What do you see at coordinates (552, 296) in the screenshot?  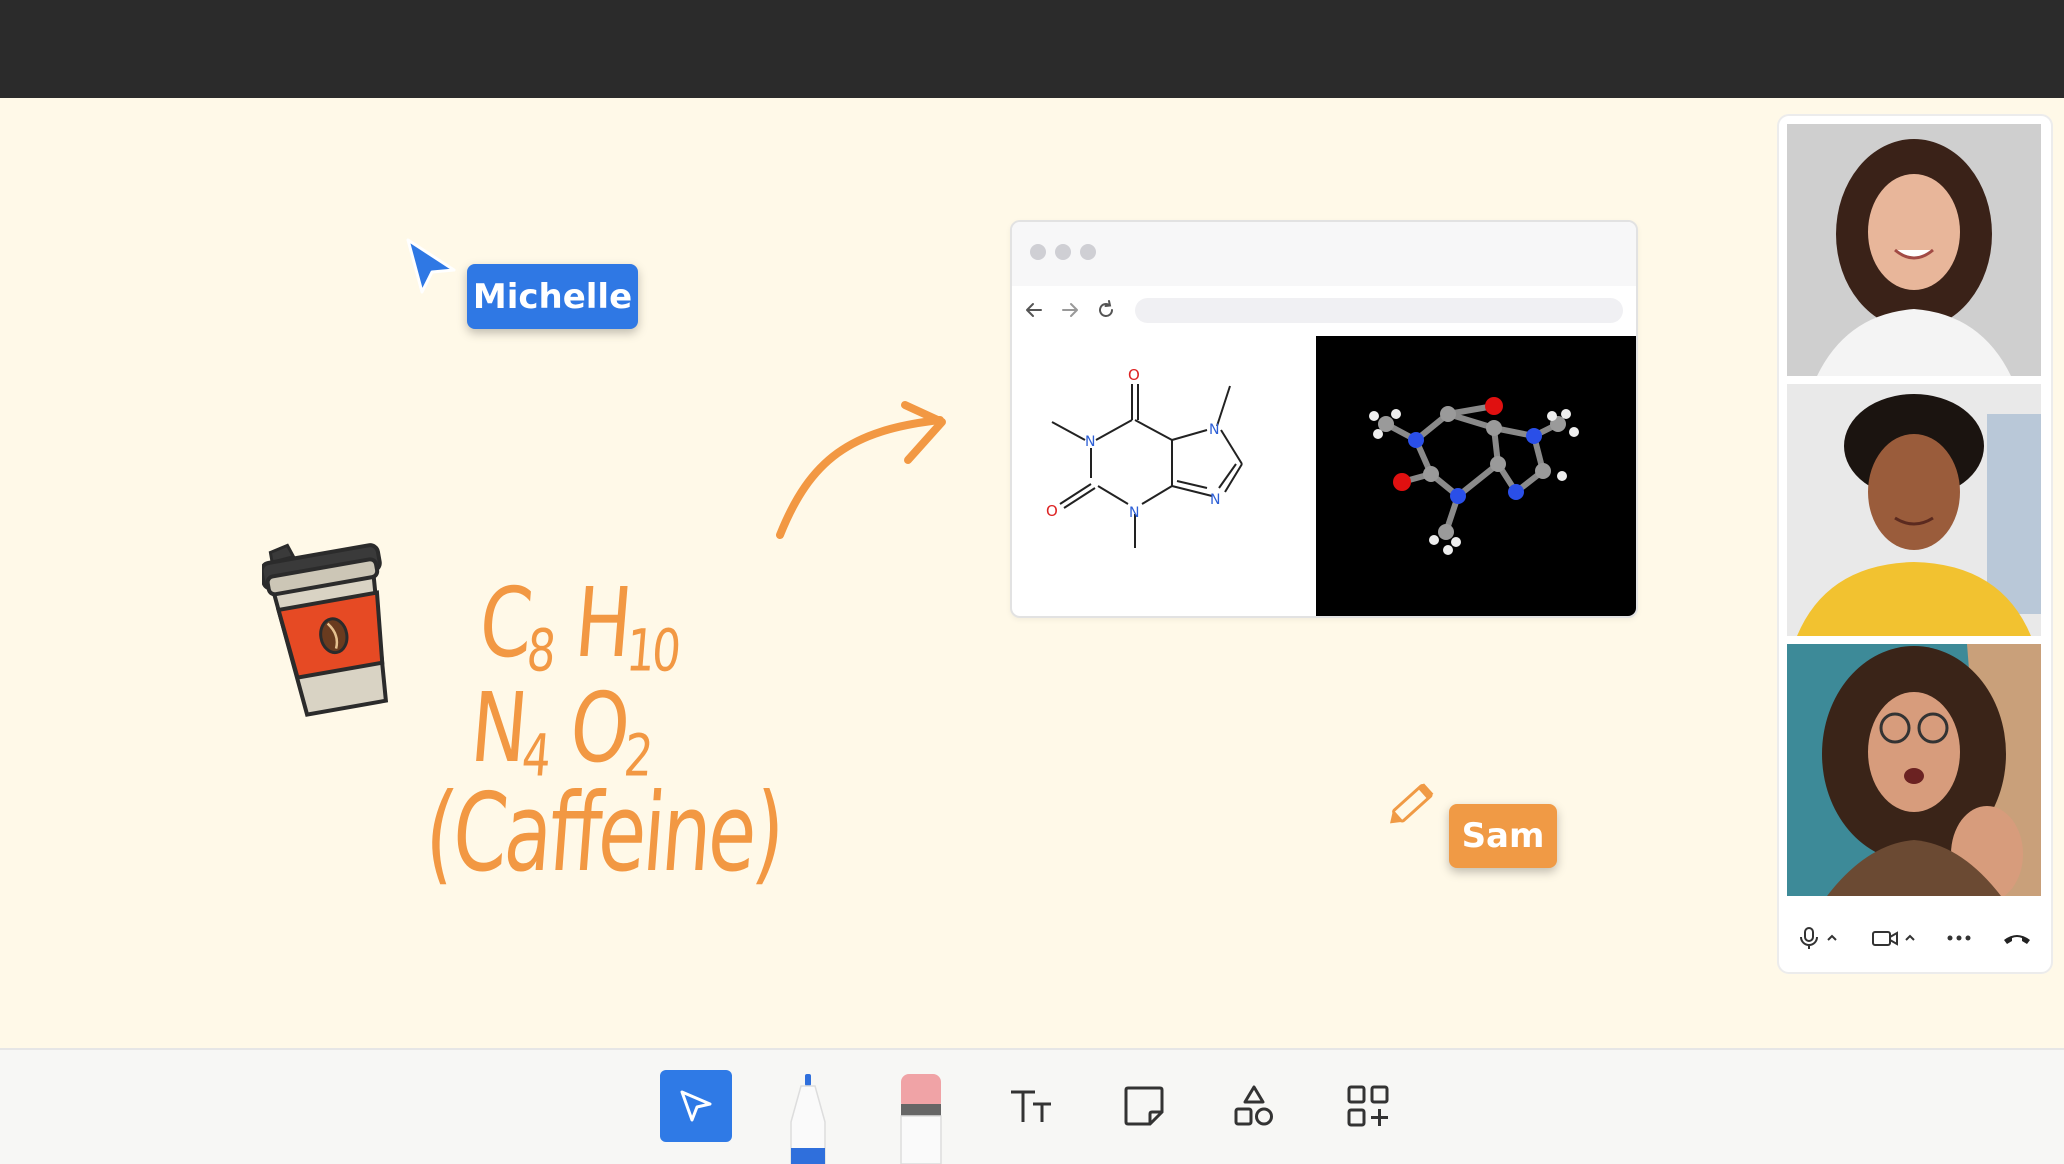 I see `collaborator-label-michelle: Michelle` at bounding box center [552, 296].